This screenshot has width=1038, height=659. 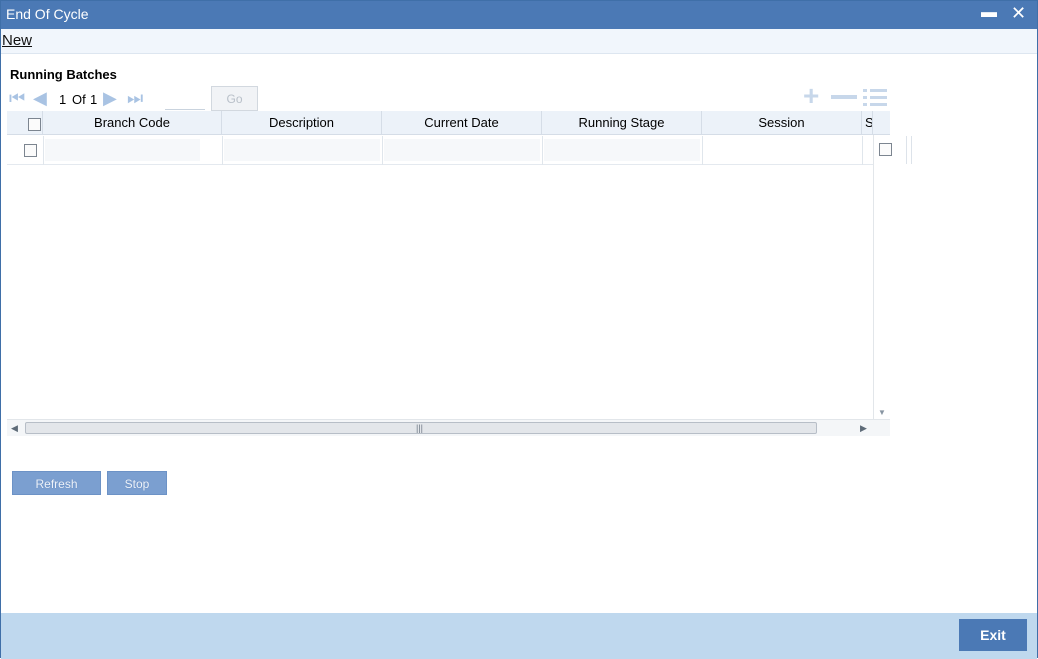 I want to click on select-all-checkbox, so click(x=34, y=124).